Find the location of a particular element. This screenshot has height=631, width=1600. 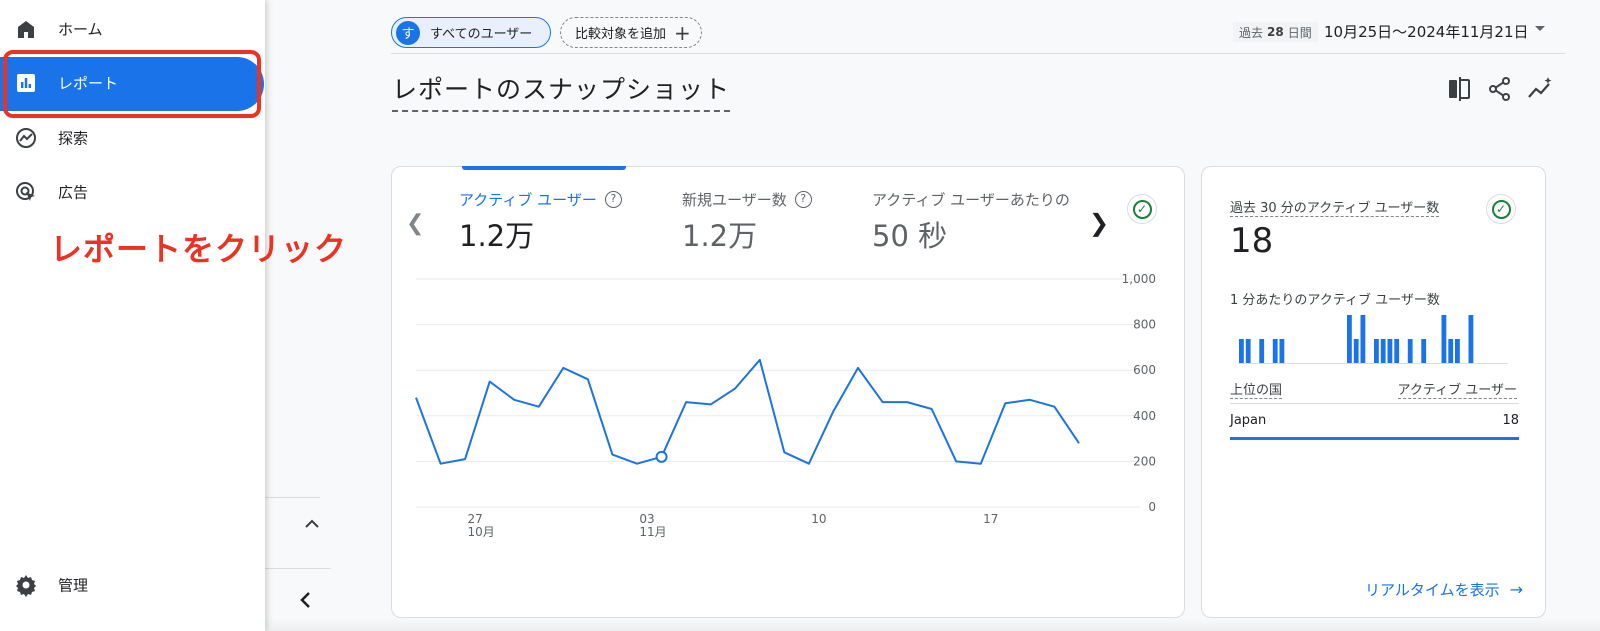

realtime-value: 18 is located at coordinates (1252, 241).